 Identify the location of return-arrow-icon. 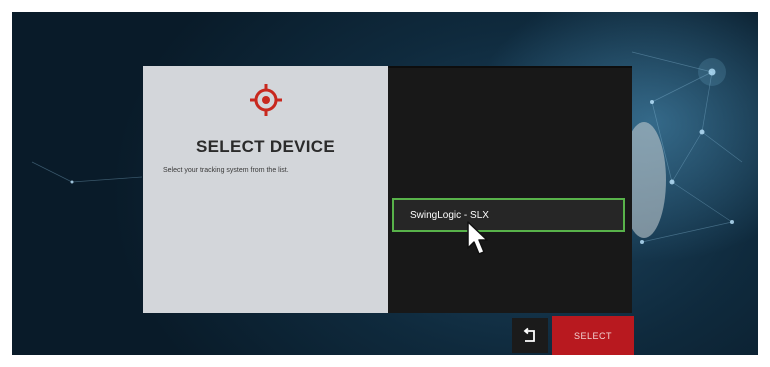
(529, 334).